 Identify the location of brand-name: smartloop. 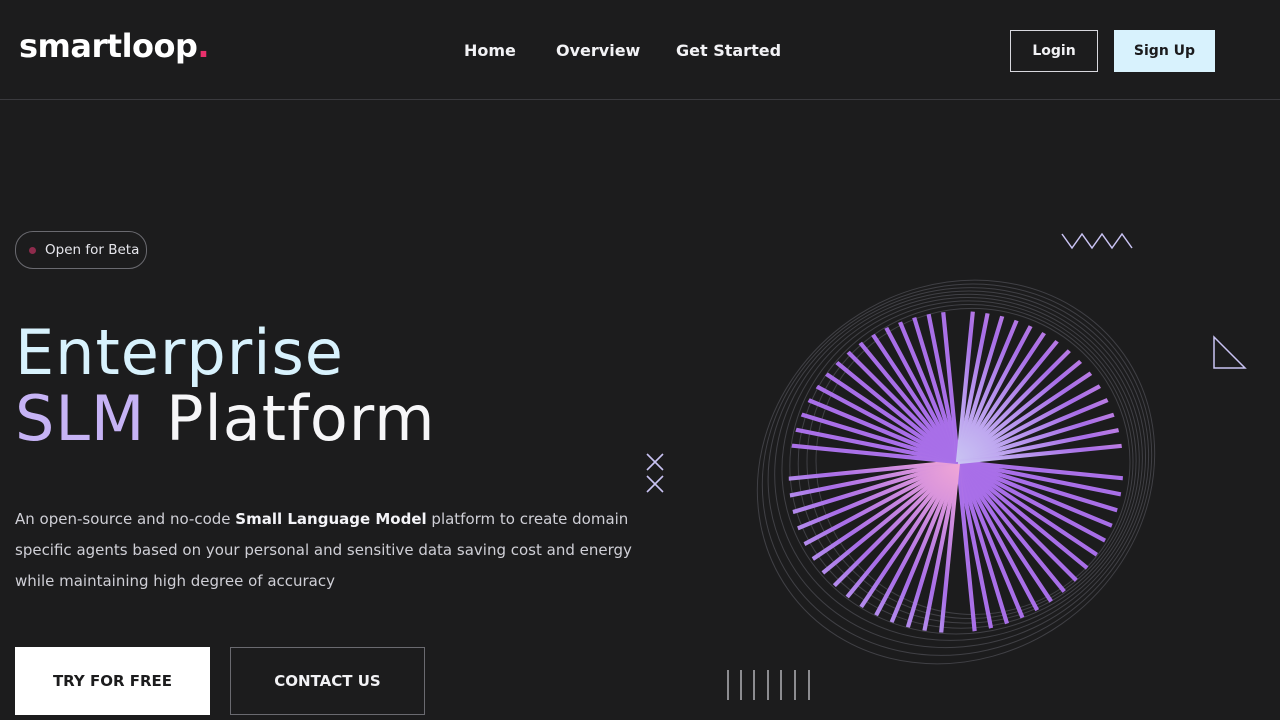
(108, 46).